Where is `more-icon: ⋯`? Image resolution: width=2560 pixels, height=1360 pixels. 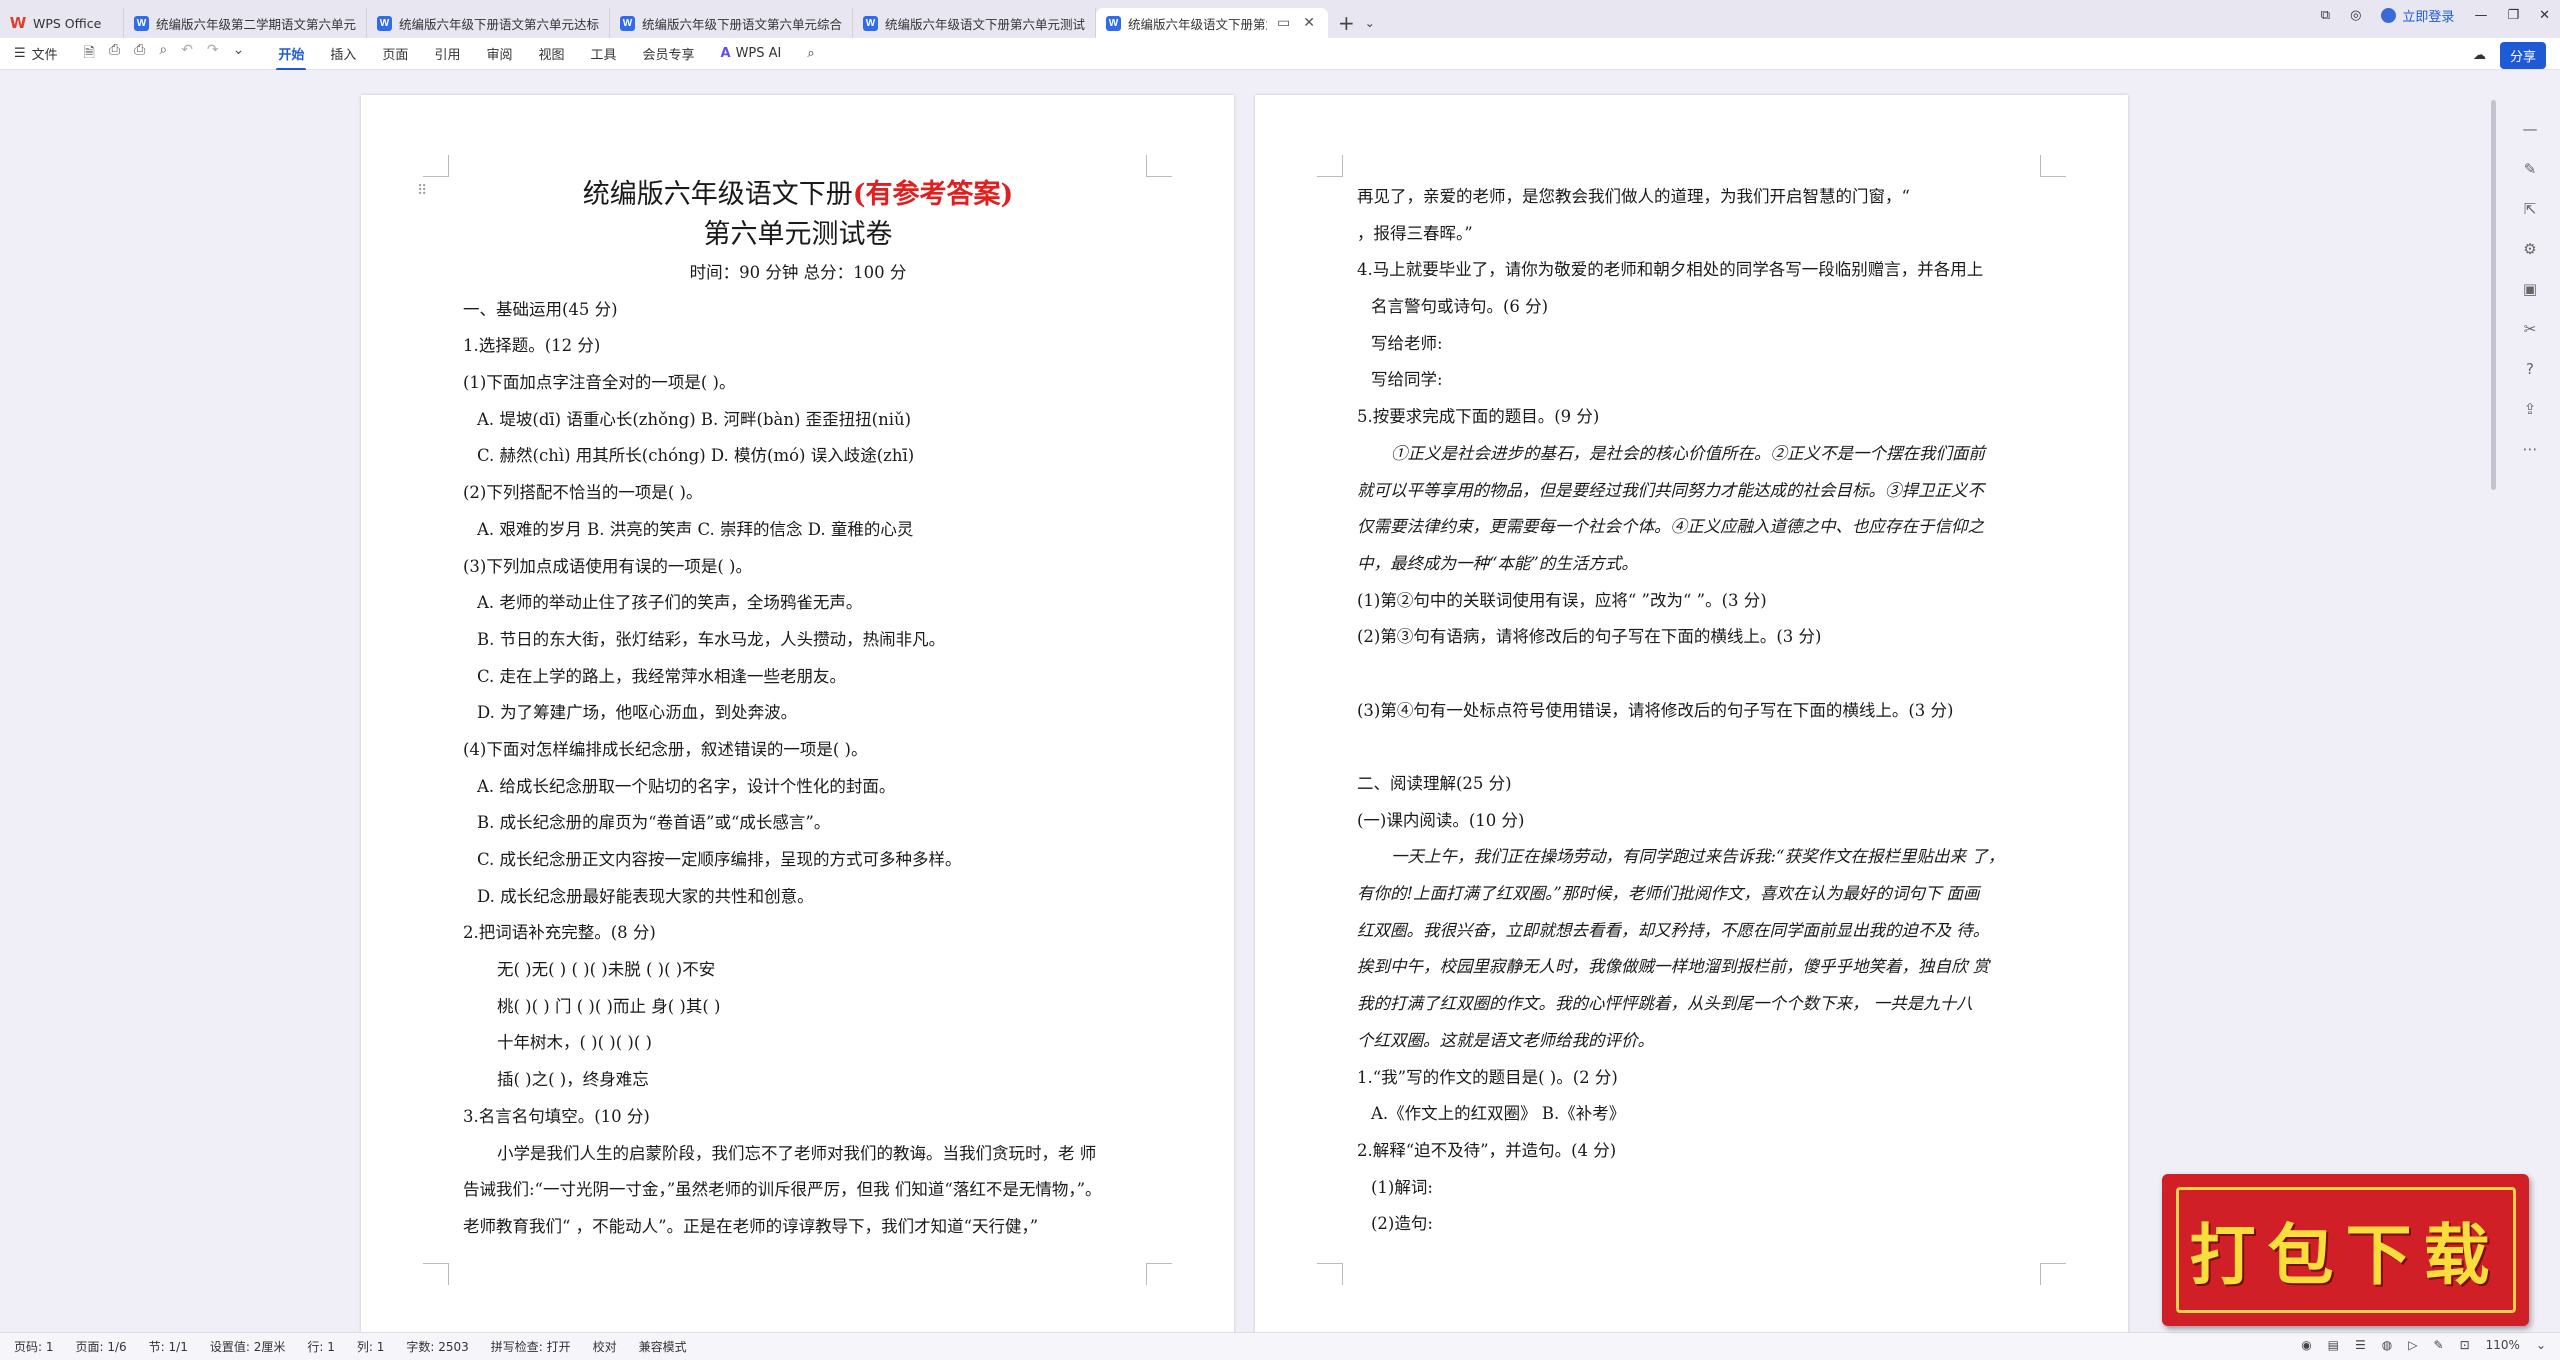 more-icon: ⋯ is located at coordinates (2530, 449).